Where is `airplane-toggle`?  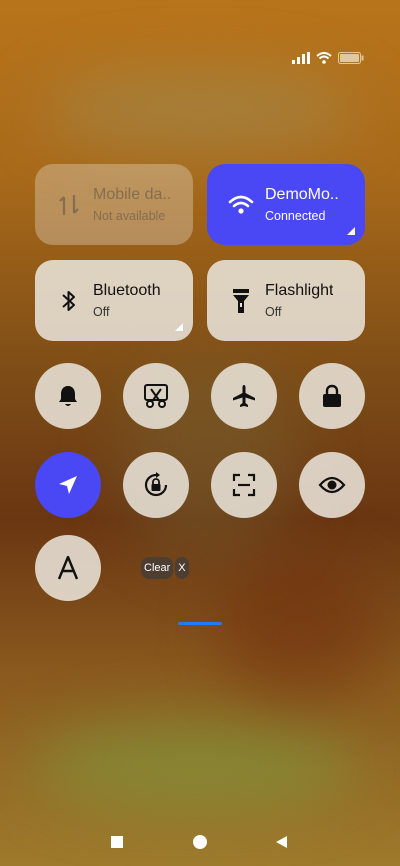
airplane-toggle is located at coordinates (244, 396).